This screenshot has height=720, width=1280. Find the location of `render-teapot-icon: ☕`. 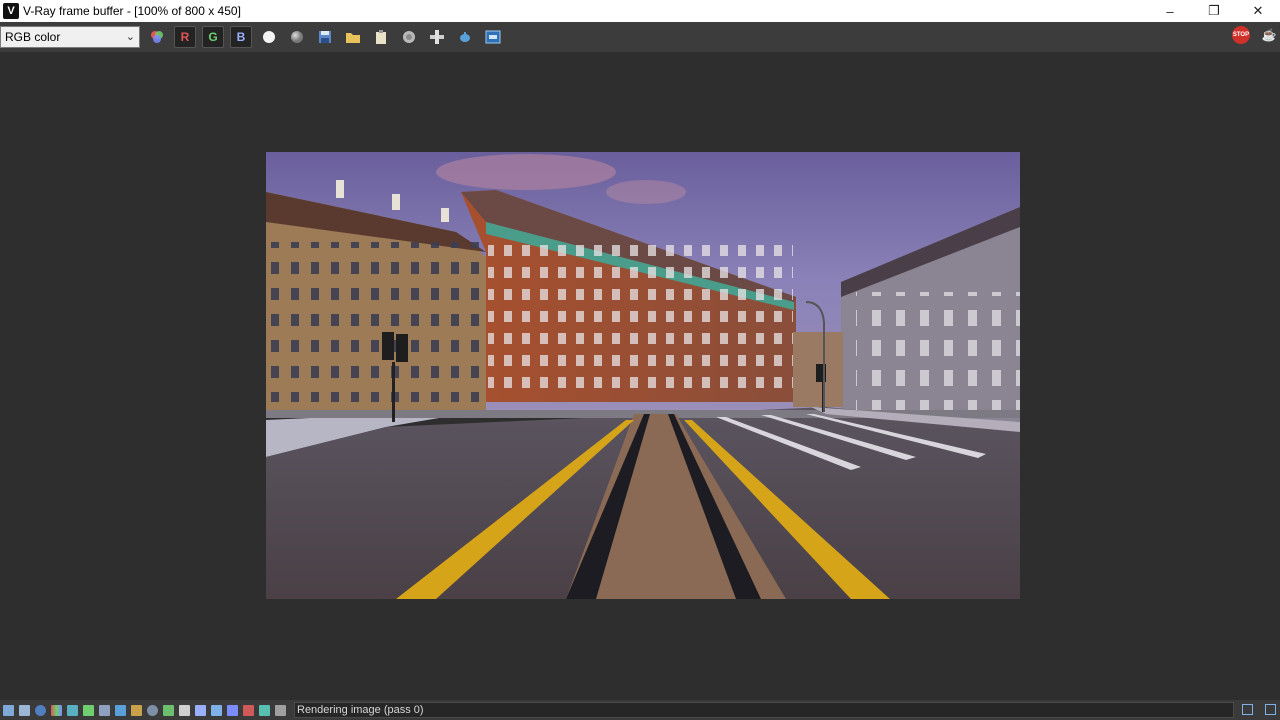

render-teapot-icon: ☕ is located at coordinates (1269, 35).